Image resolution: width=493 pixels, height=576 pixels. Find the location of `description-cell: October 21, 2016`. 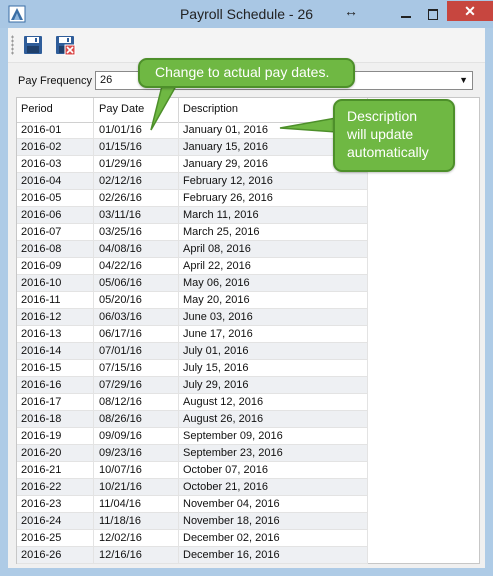

description-cell: October 21, 2016 is located at coordinates (226, 487).